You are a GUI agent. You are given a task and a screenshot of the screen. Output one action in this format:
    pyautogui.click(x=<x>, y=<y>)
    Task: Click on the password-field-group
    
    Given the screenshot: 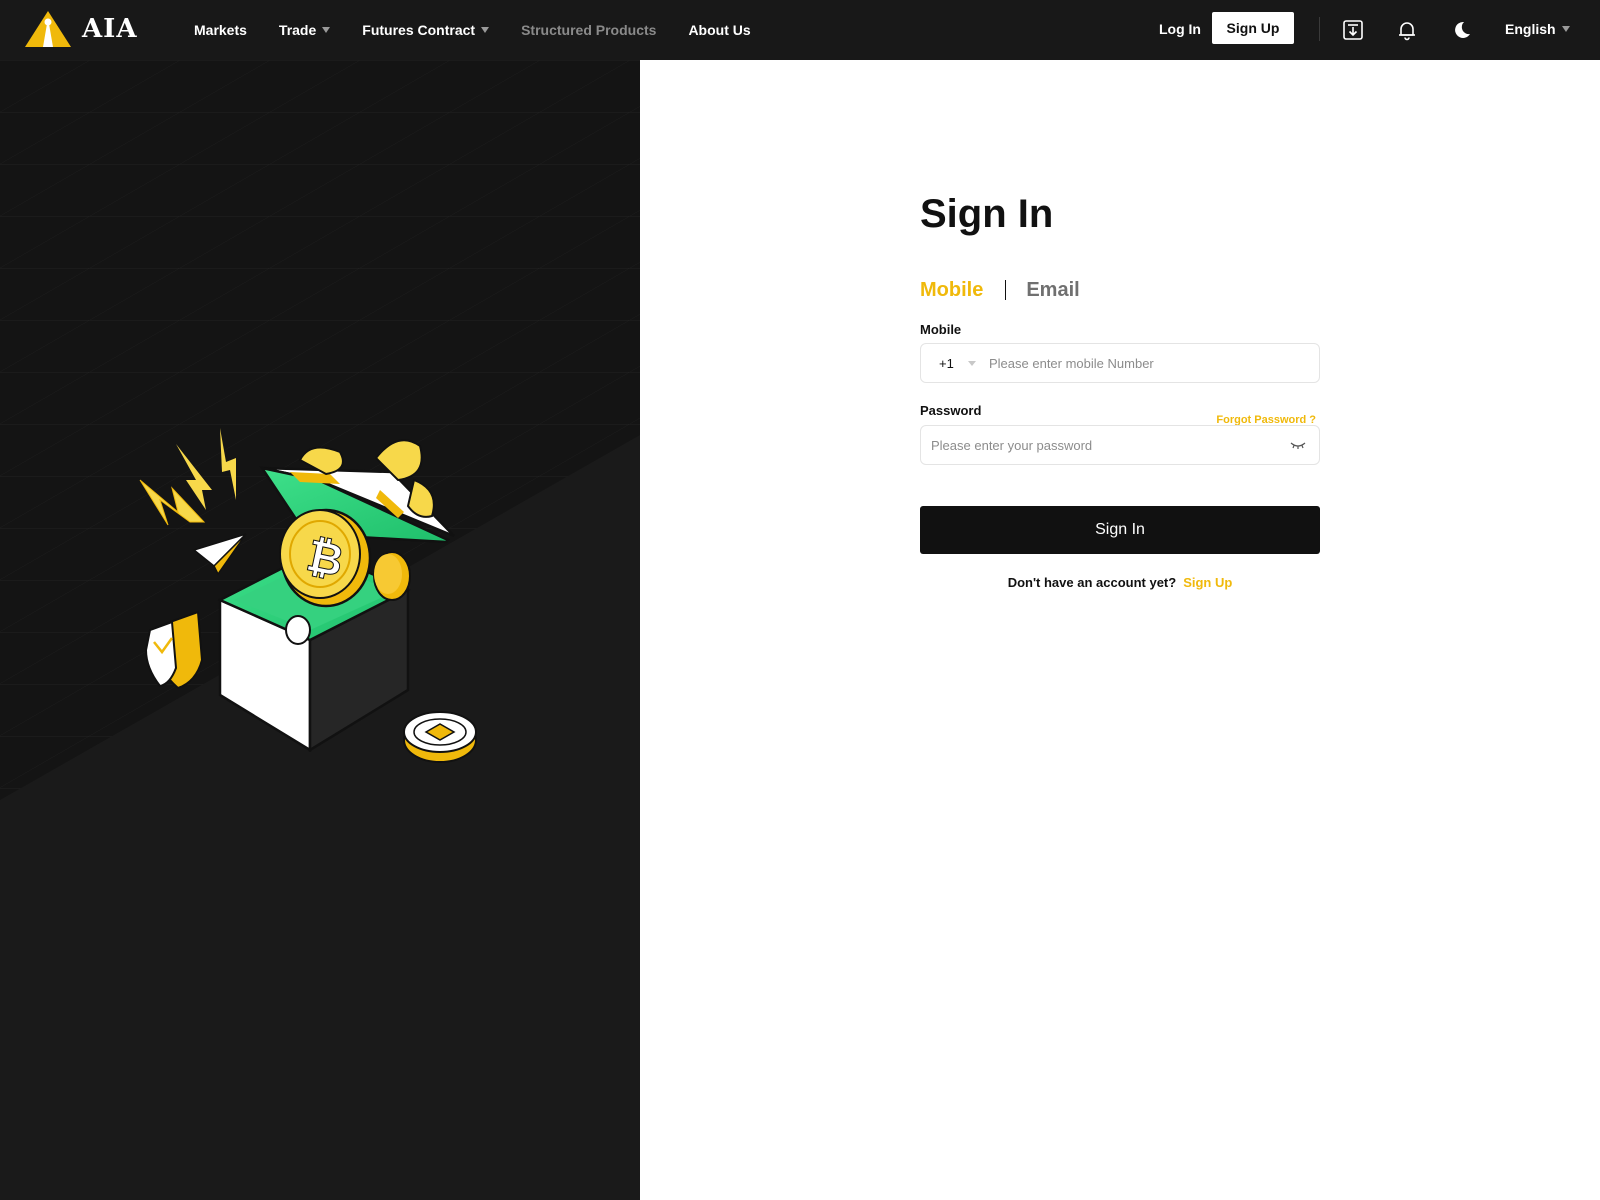 What is the action you would take?
    pyautogui.click(x=1120, y=445)
    